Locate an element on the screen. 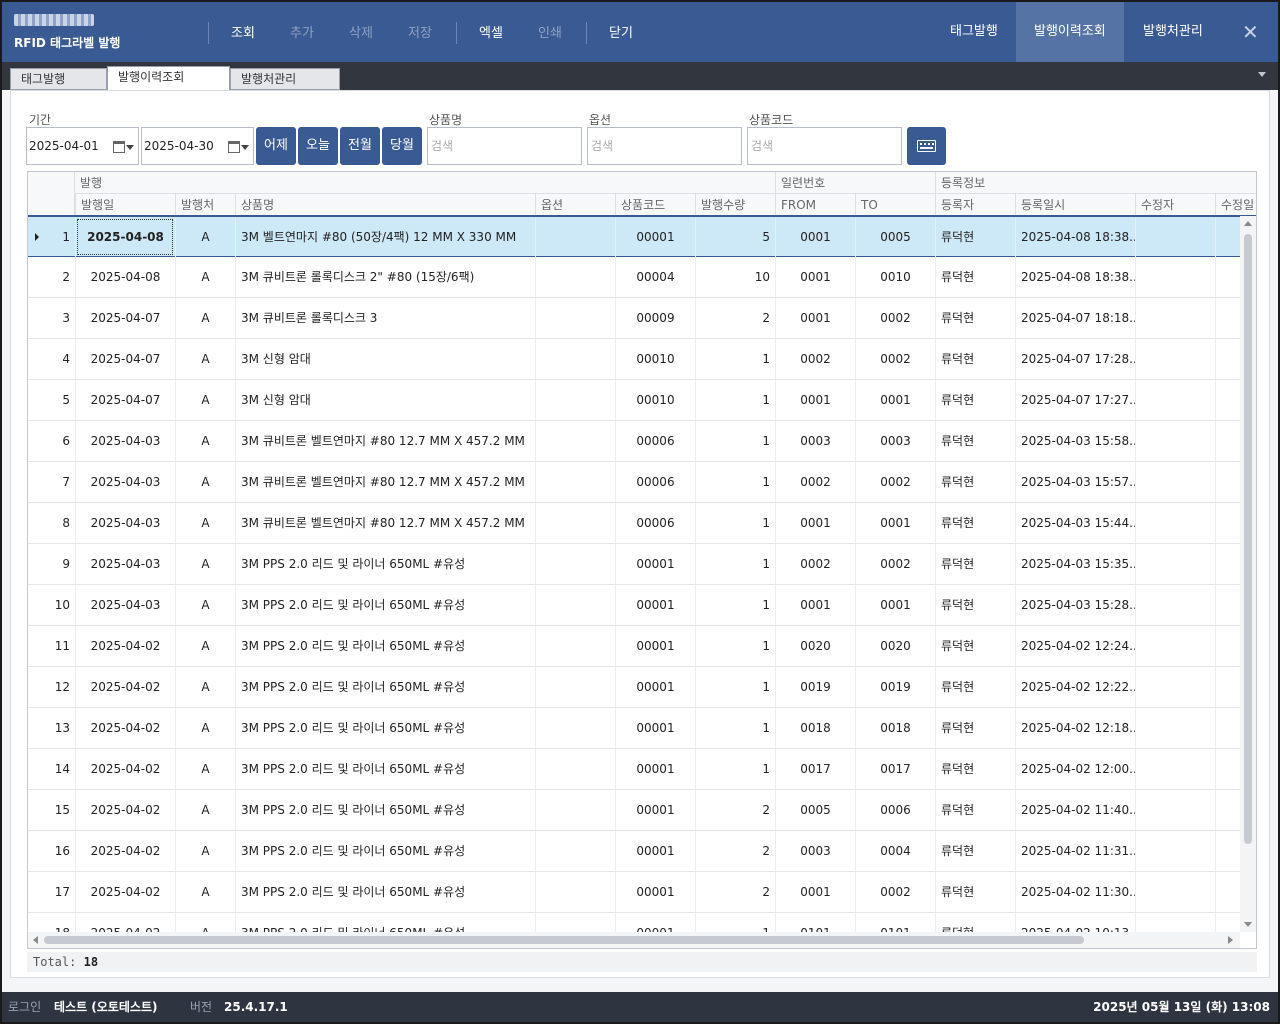 The width and height of the screenshot is (1280, 1024). calendar-icon is located at coordinates (234, 147).